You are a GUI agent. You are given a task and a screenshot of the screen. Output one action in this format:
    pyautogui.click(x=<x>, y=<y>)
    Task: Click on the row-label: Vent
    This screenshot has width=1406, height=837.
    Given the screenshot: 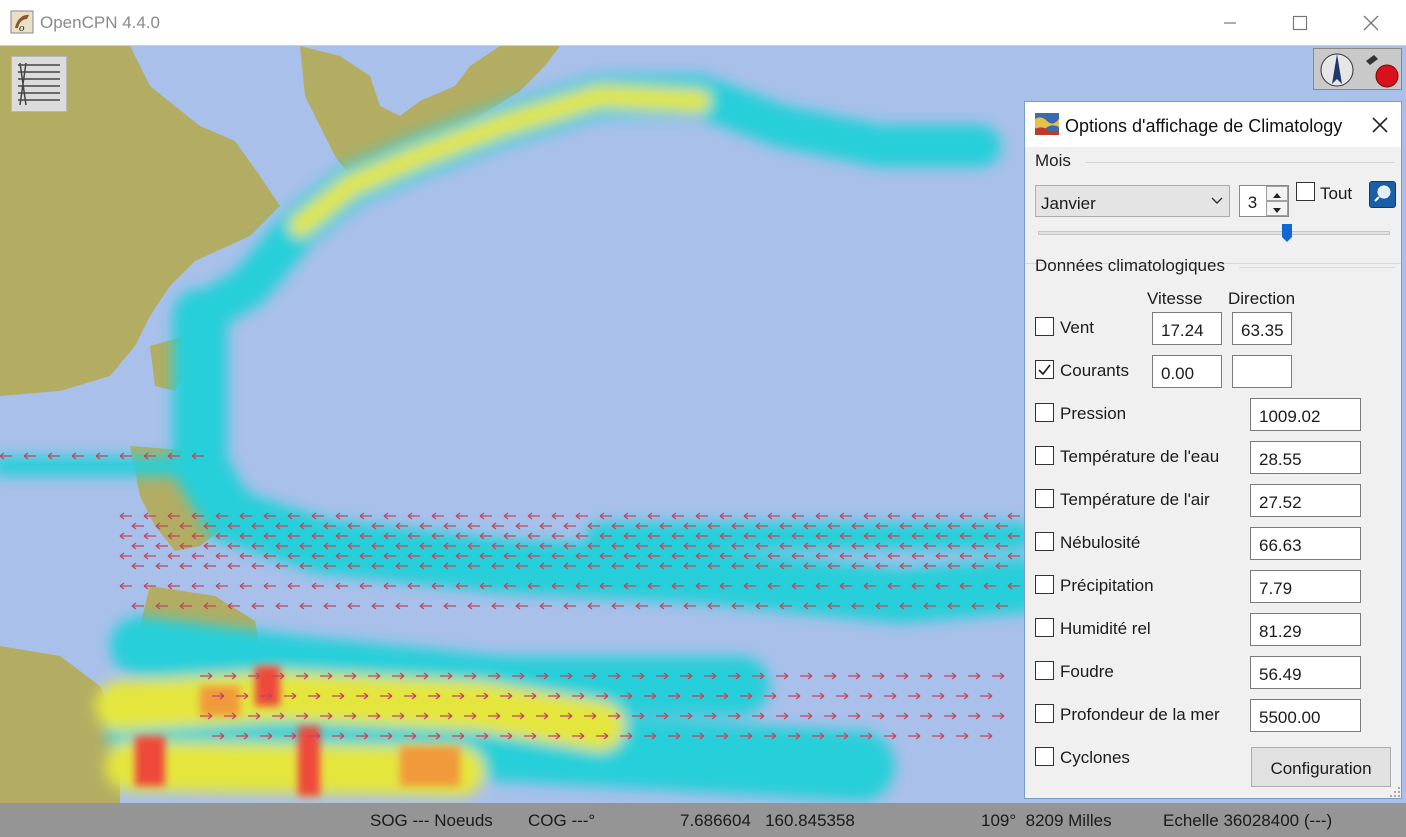 What is the action you would take?
    pyautogui.click(x=1077, y=327)
    